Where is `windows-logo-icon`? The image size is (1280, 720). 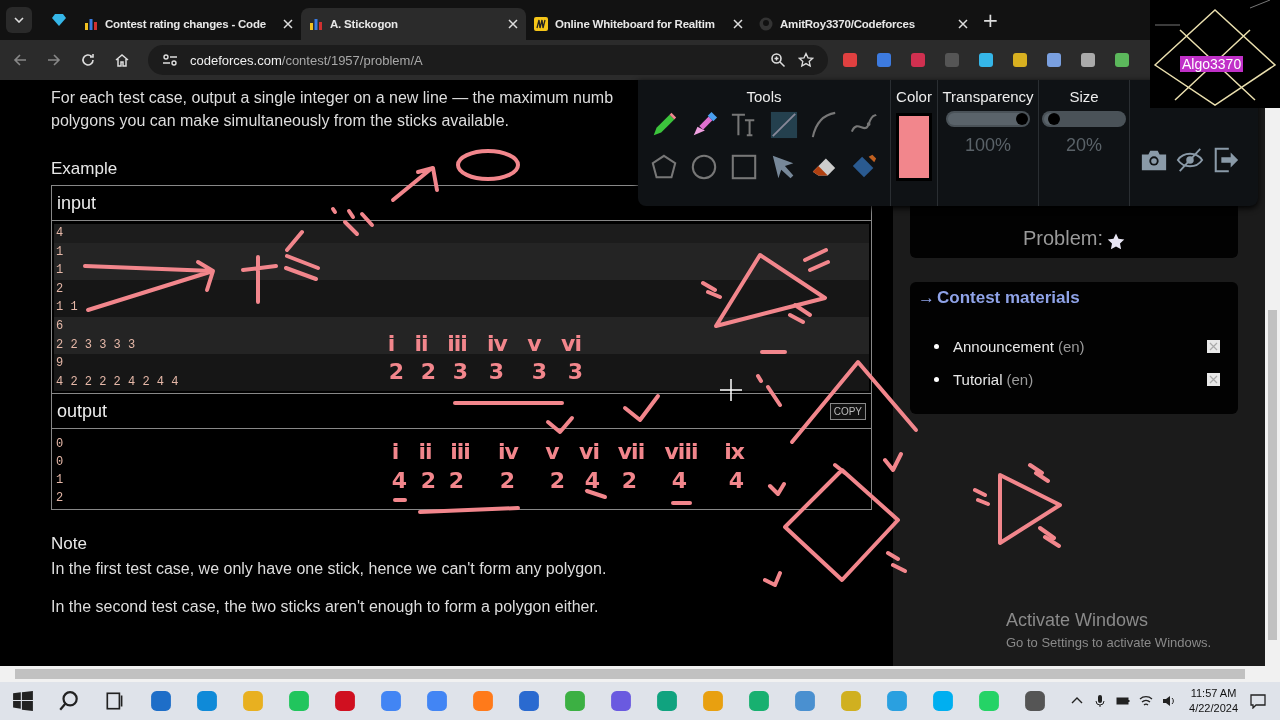 windows-logo-icon is located at coordinates (23, 701).